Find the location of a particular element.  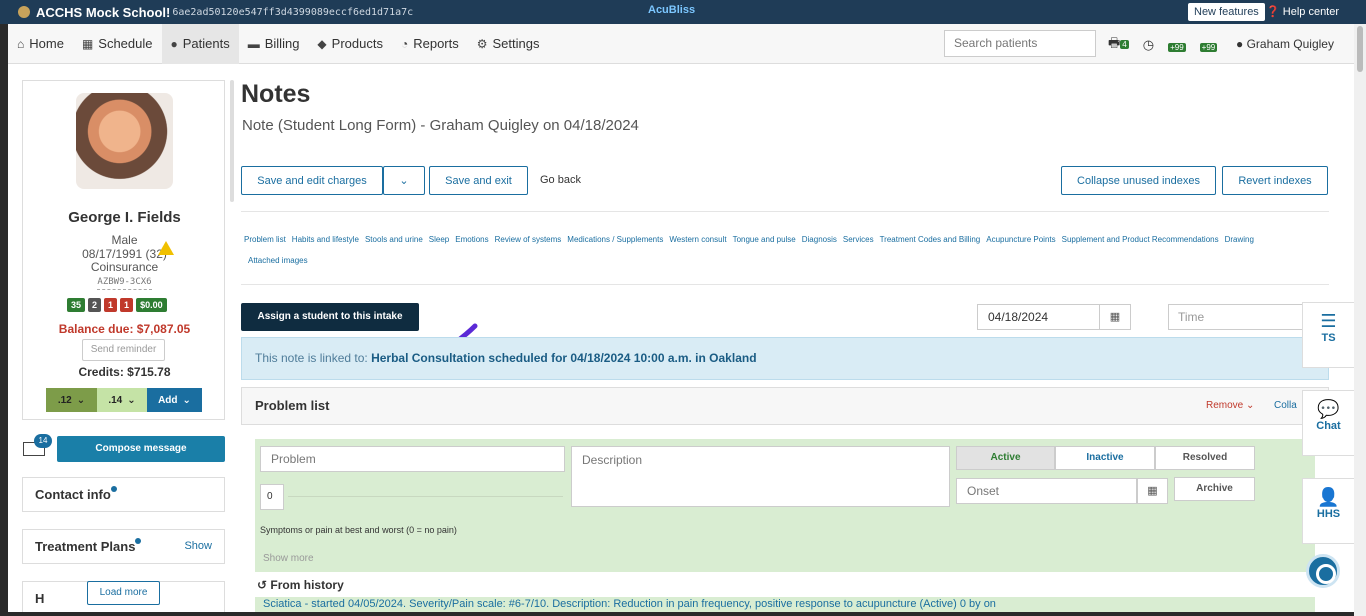

note-time-input: Time is located at coordinates (1236, 317).